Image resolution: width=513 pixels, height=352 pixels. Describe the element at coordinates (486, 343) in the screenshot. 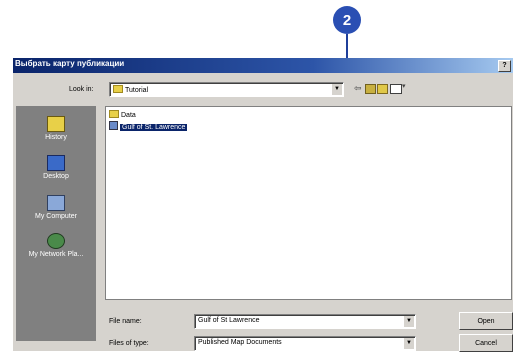

I see `cancel-button: Cancel` at that location.